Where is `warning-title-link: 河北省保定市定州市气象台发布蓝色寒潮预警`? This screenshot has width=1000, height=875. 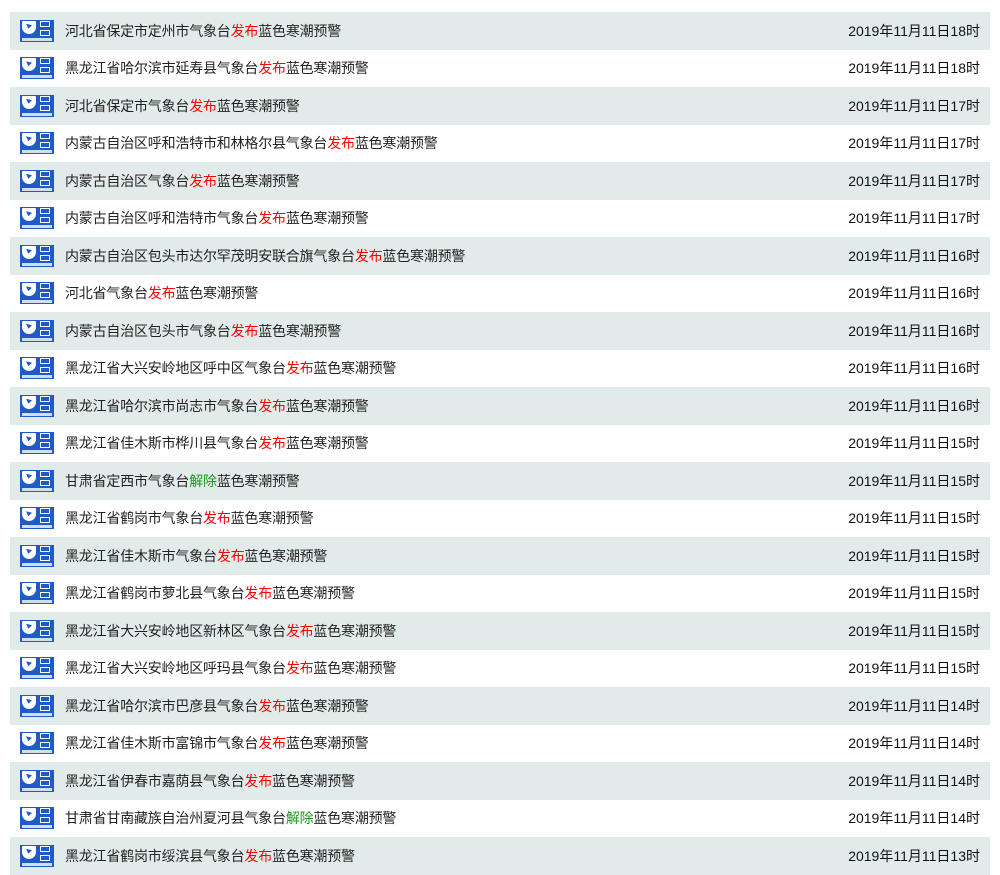
warning-title-link: 河北省保定市定州市气象台发布蓝色寒潮预警 is located at coordinates (203, 31).